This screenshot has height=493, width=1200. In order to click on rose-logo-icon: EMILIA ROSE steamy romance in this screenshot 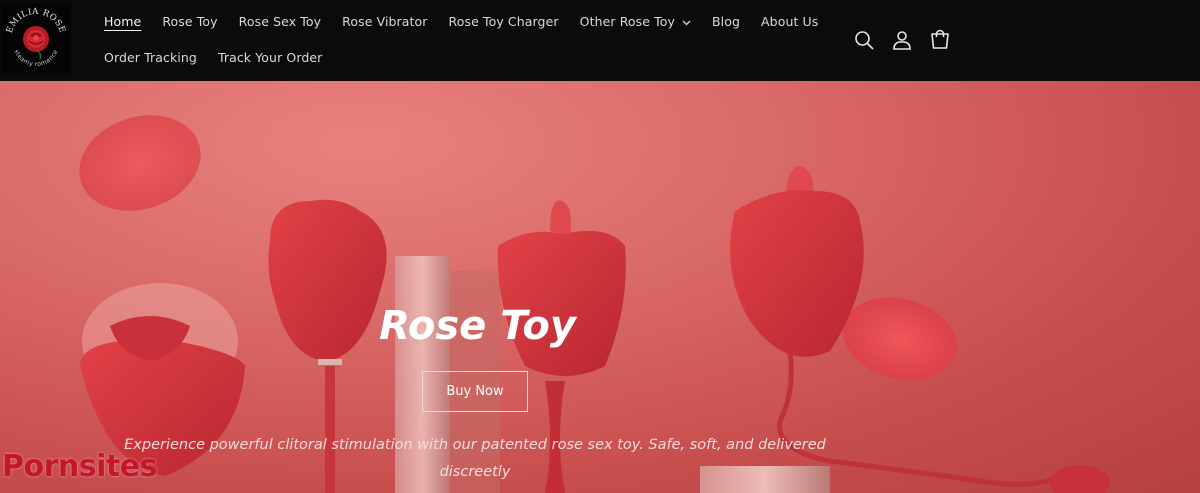, I will do `click(36, 37)`.